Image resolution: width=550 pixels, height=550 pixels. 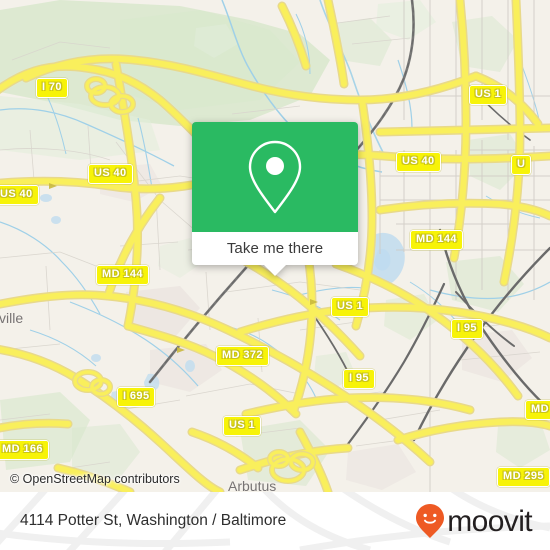 I want to click on moovit-logo: moovit, so click(x=474, y=521).